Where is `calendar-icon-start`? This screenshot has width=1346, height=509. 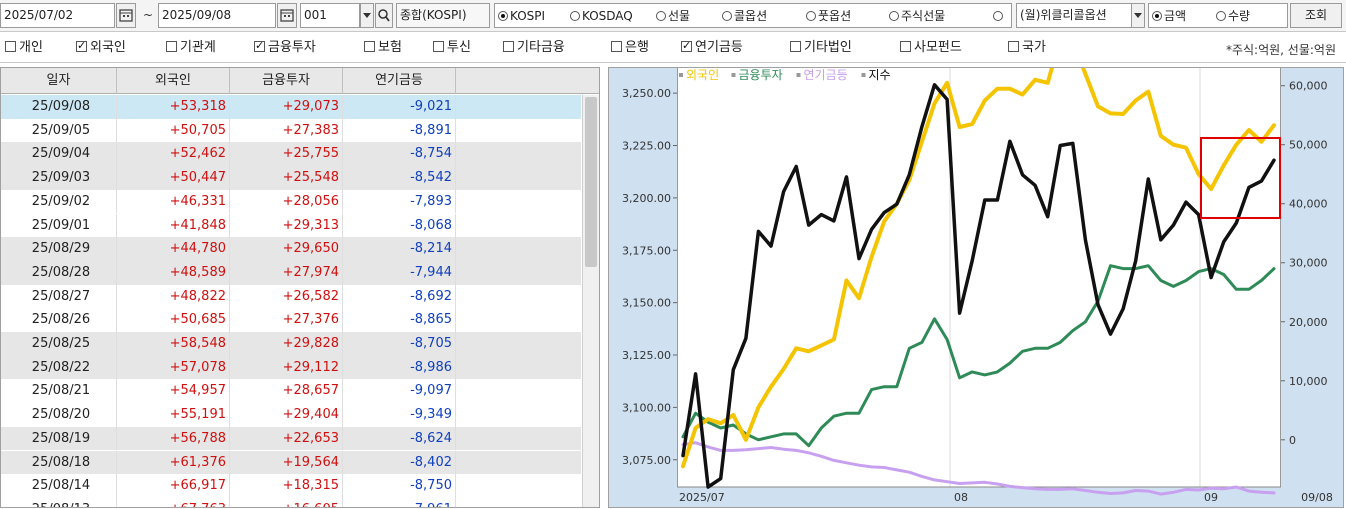
calendar-icon-start is located at coordinates (126, 15).